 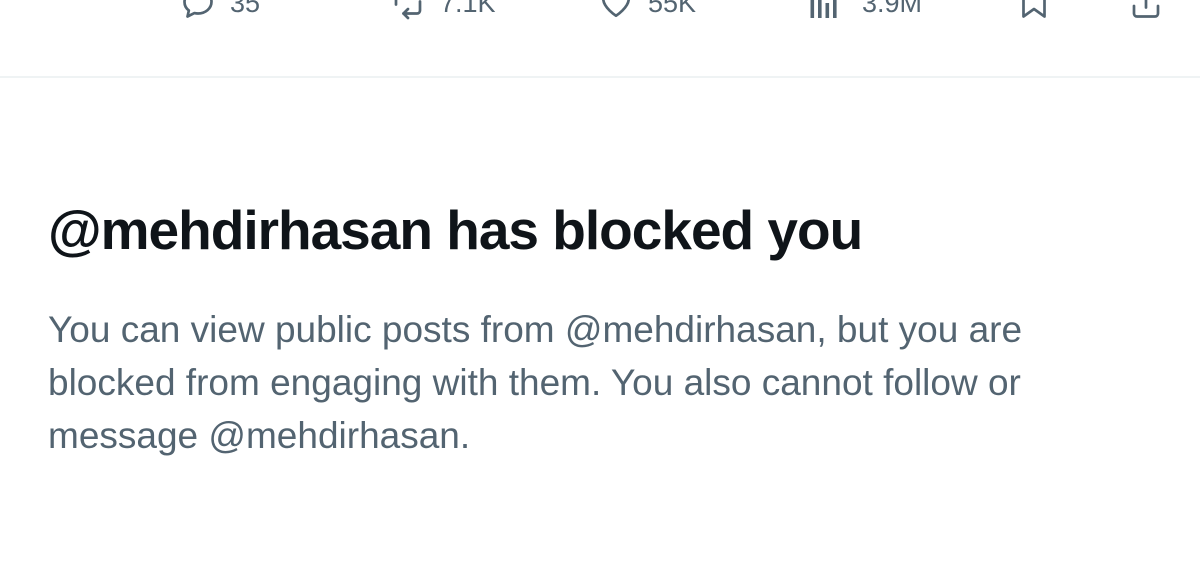 What do you see at coordinates (892, 9) in the screenshot?
I see `views-count: 3.9M` at bounding box center [892, 9].